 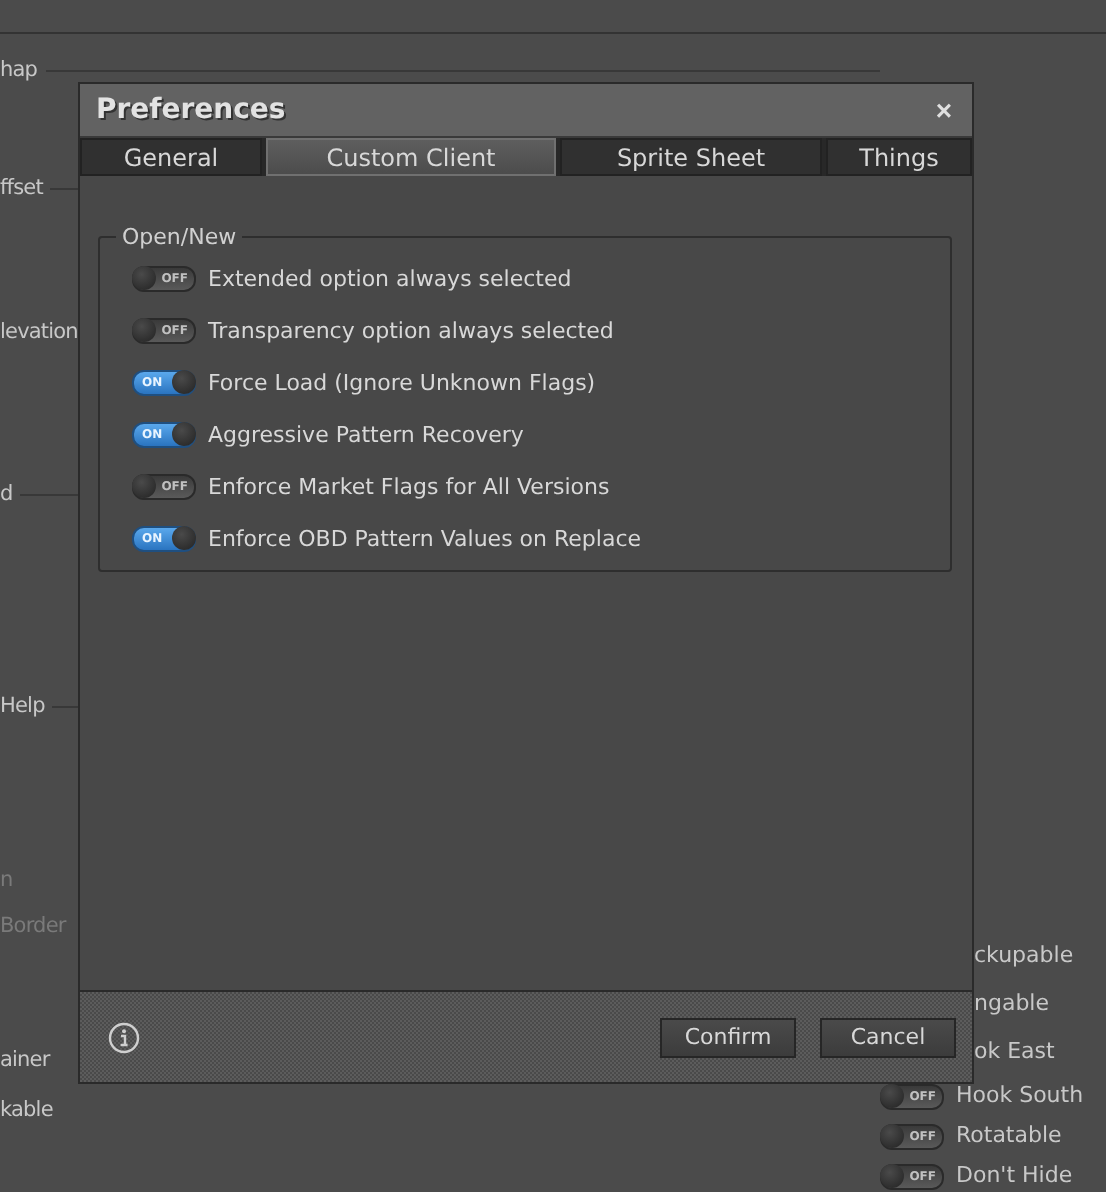 What do you see at coordinates (191, 110) in the screenshot?
I see `dialog-title: Preferences` at bounding box center [191, 110].